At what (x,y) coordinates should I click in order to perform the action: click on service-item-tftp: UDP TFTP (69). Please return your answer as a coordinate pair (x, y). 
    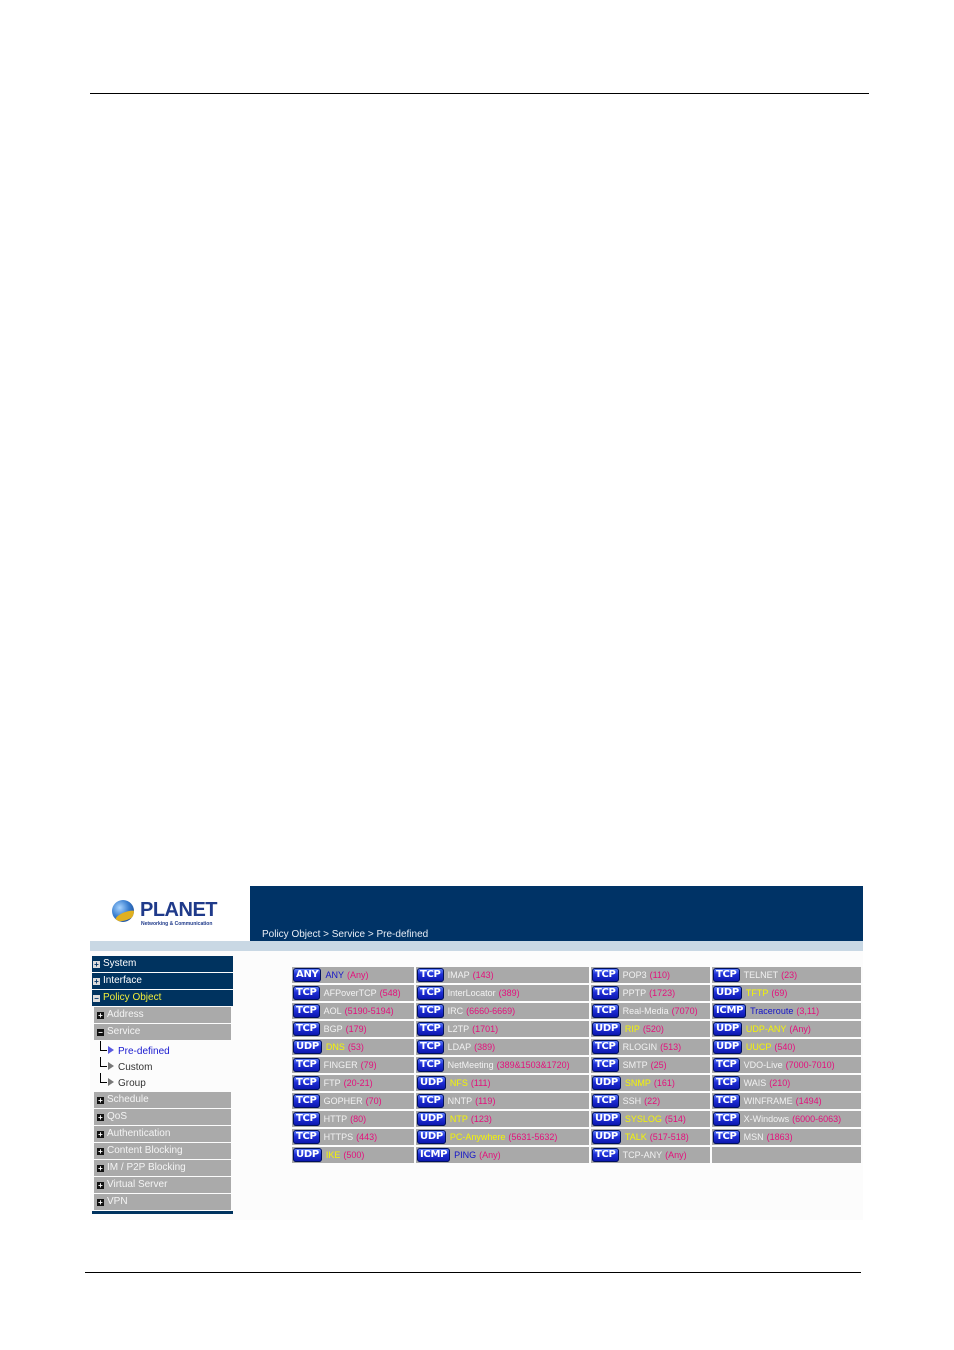
    Looking at the image, I should click on (786, 993).